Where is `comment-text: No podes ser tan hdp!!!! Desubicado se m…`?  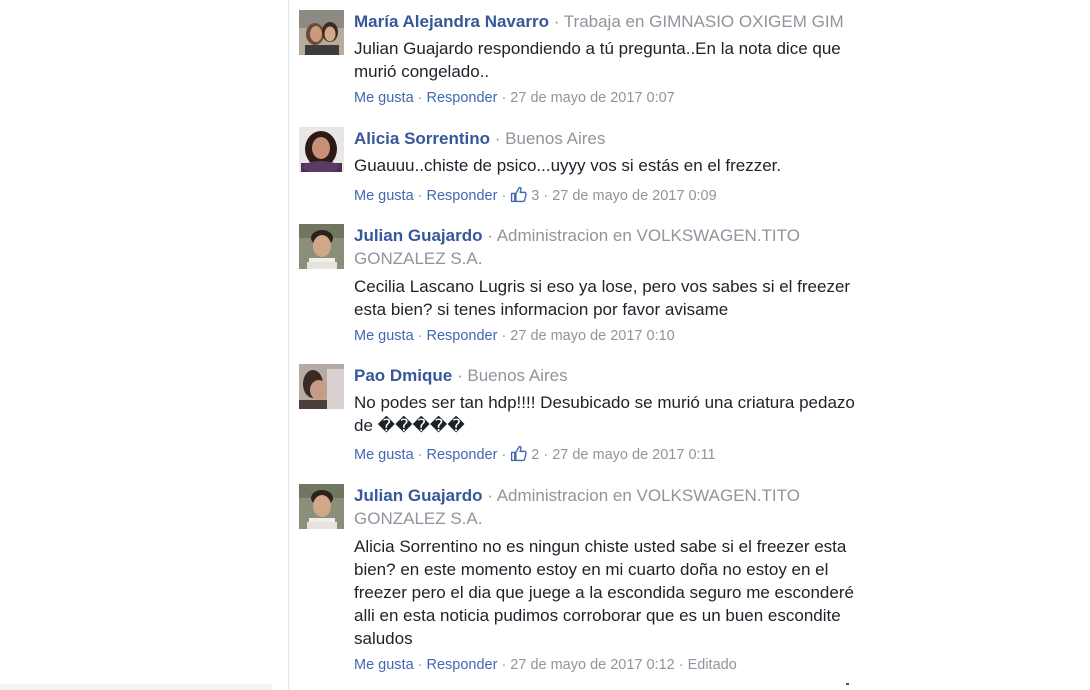
comment-text: No podes ser tan hdp!!!! Desubicado se m… is located at coordinates (614, 414).